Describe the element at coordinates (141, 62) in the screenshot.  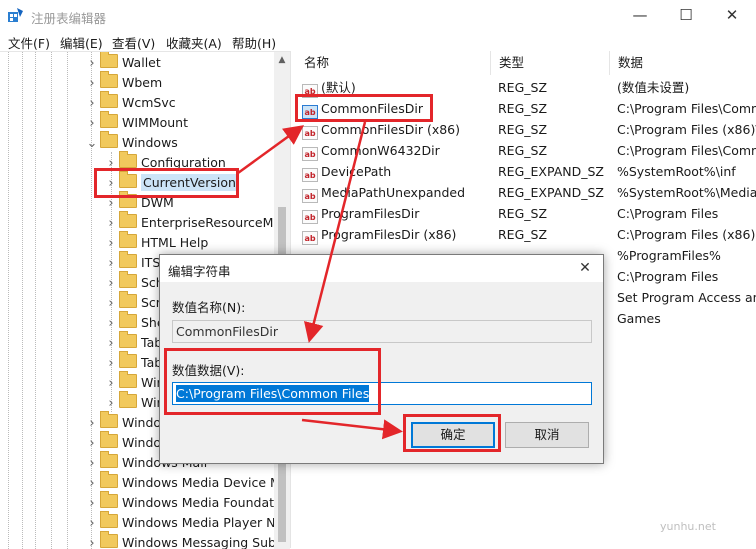
I see `tree-item-label: Wallet` at that location.